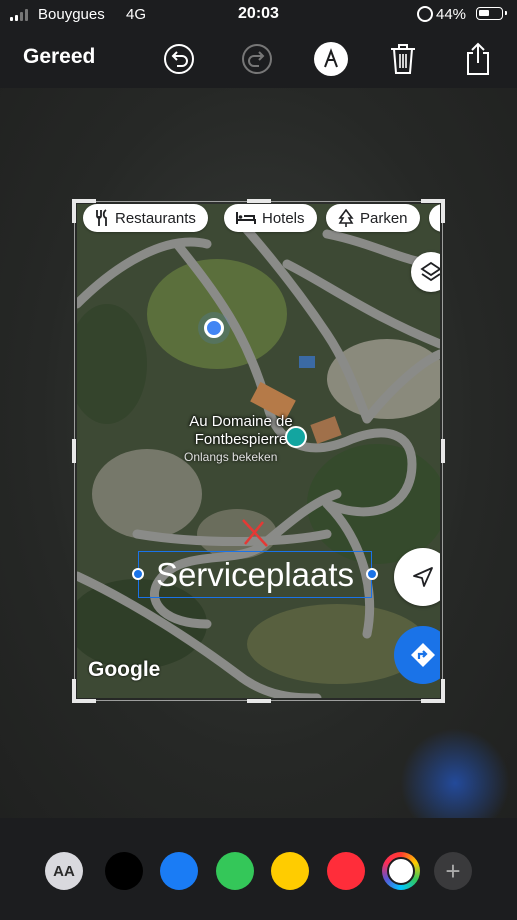 The height and width of the screenshot is (920, 517). I want to click on alarm-icon, so click(425, 14).